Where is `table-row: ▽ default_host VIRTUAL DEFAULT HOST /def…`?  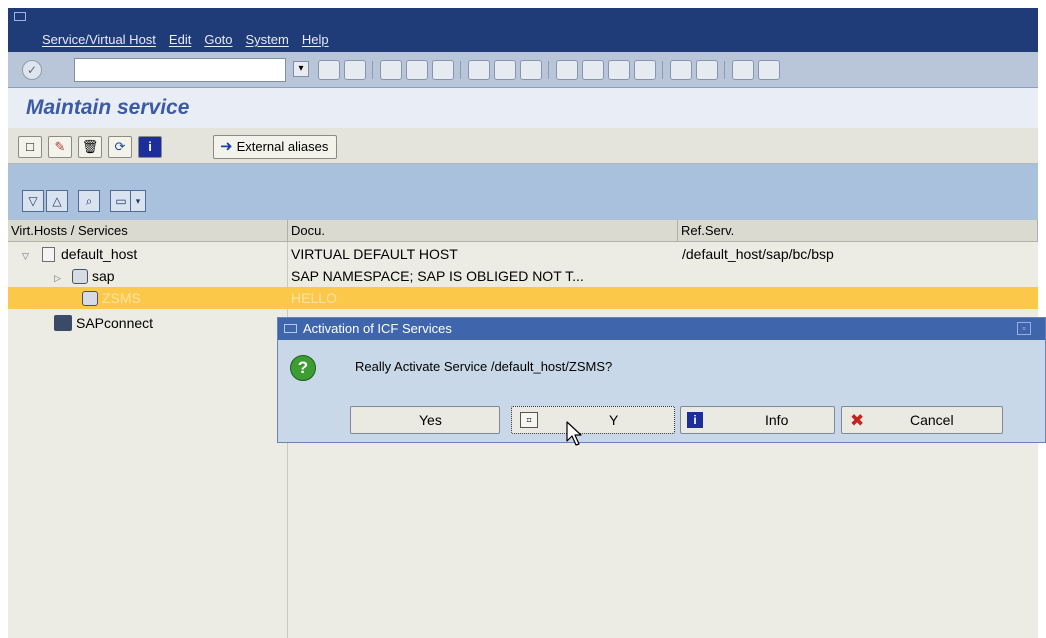
table-row: ▽ default_host VIRTUAL DEFAULT HOST /def… is located at coordinates (523, 254).